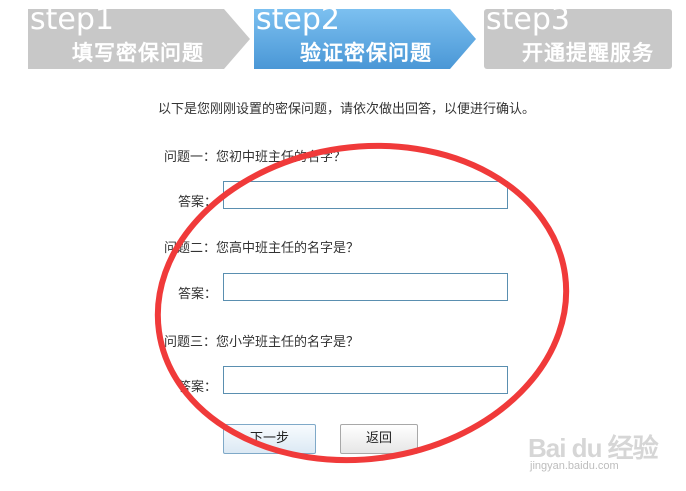 The height and width of the screenshot is (491, 686). What do you see at coordinates (601, 458) in the screenshot?
I see `baidu-jingyan-watermark: Bai du 经验 jingyan.baidu.com` at bounding box center [601, 458].